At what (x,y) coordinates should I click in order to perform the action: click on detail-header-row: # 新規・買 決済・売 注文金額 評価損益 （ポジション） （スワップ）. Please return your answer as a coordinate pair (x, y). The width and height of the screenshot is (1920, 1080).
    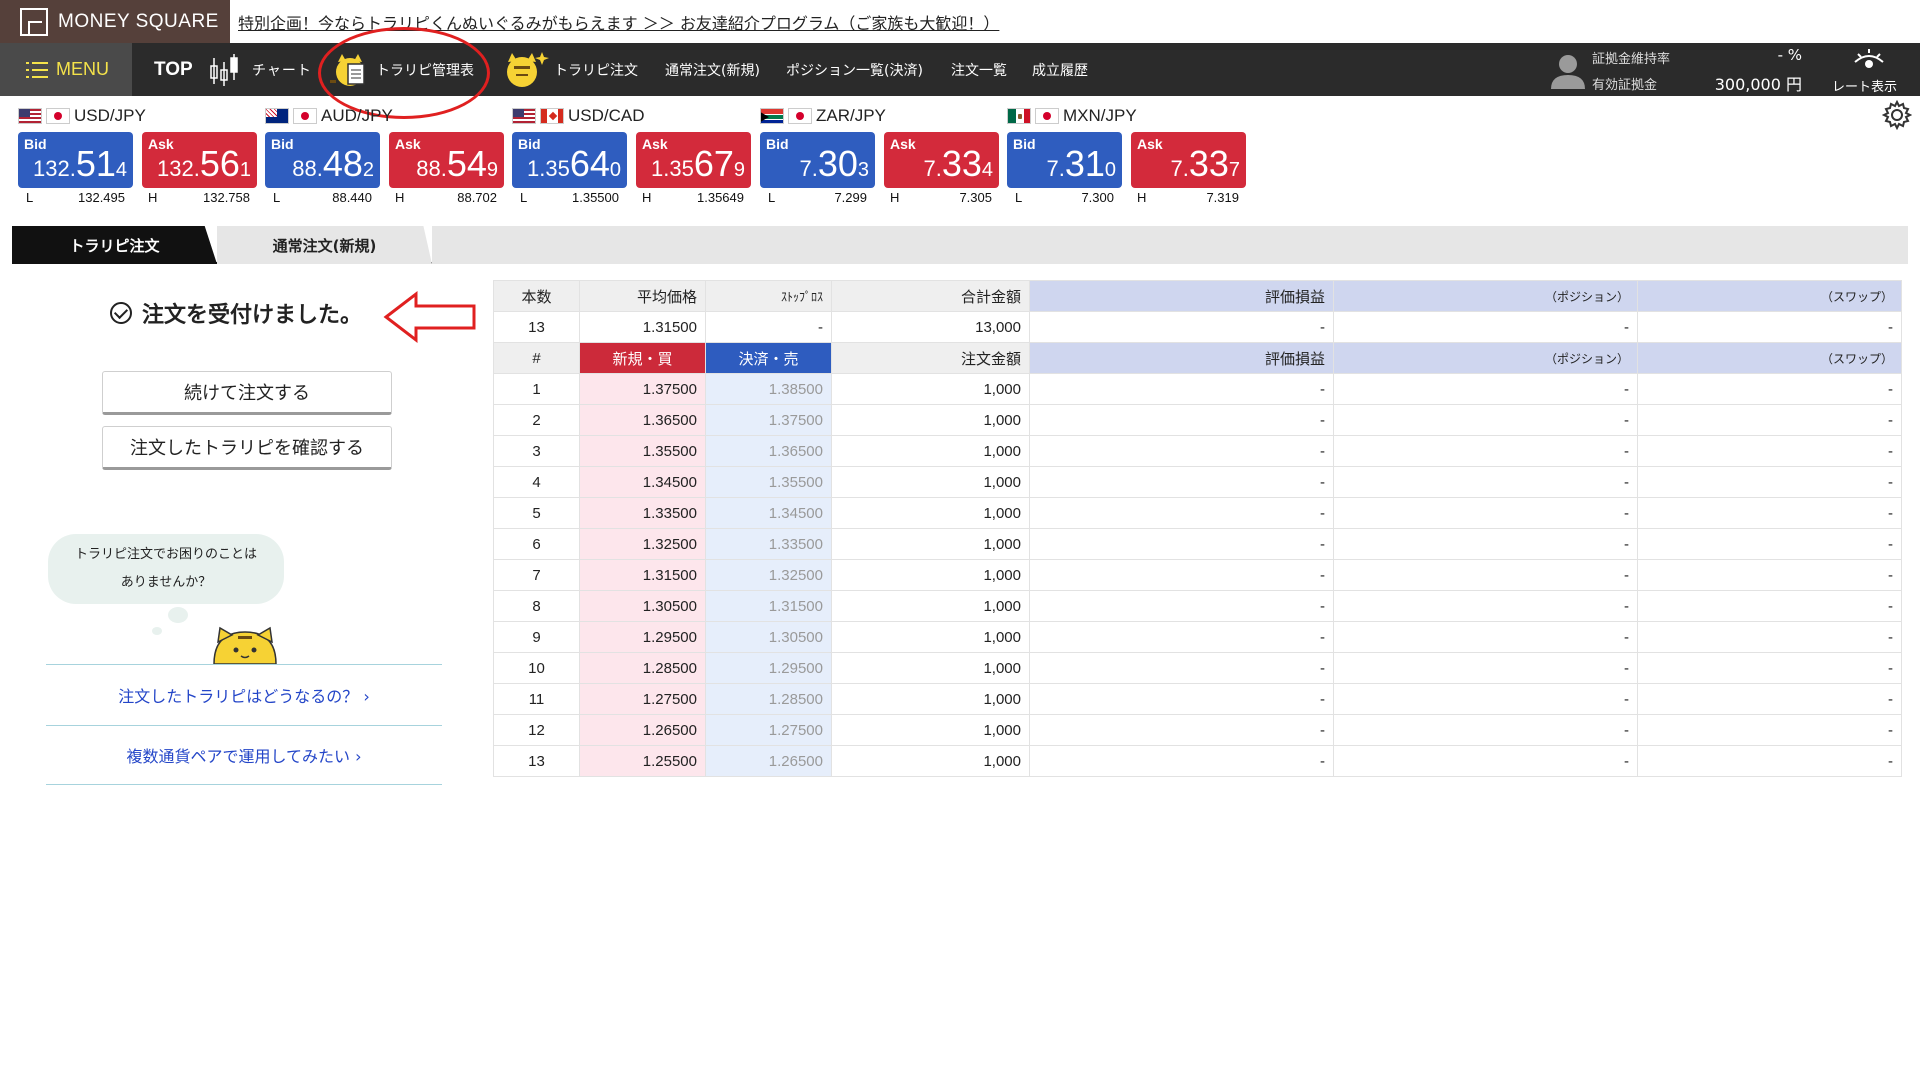
    Looking at the image, I should click on (1197, 358).